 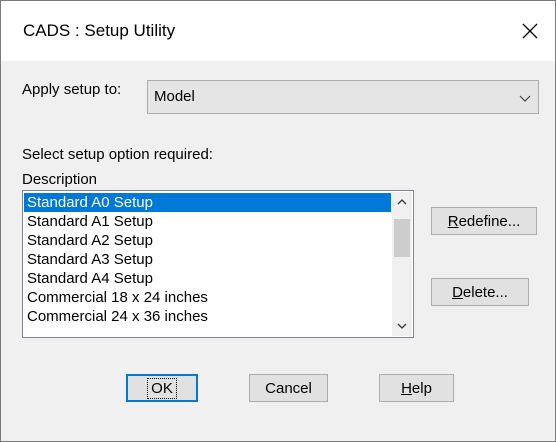 I want to click on select-option-label: Select setup option required:, so click(x=117, y=154).